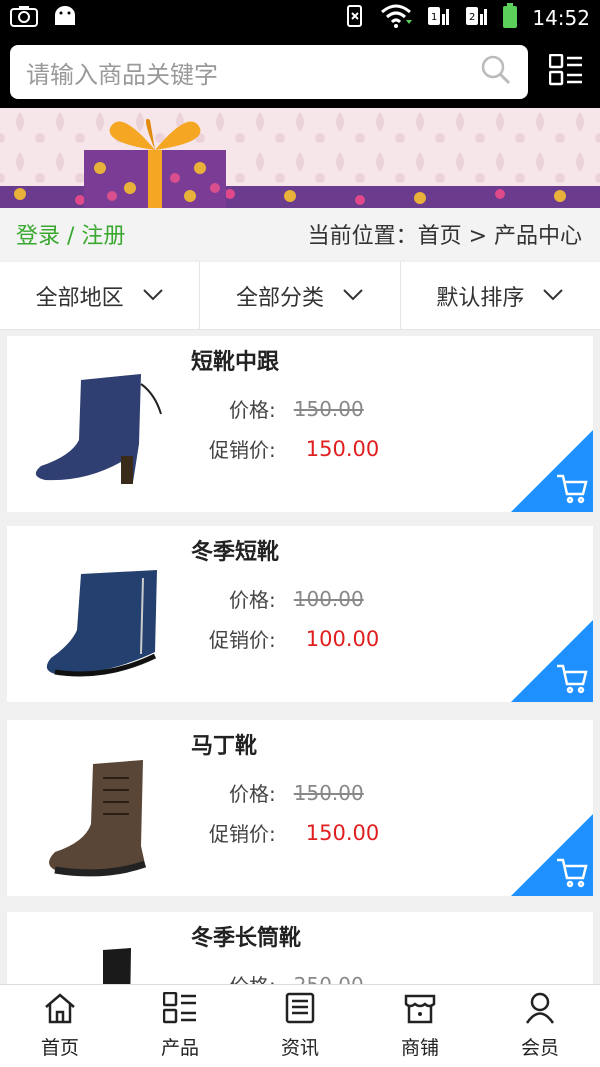 Image resolution: width=600 pixels, height=1067 pixels. I want to click on filter-region: 全部地区, so click(100, 295).